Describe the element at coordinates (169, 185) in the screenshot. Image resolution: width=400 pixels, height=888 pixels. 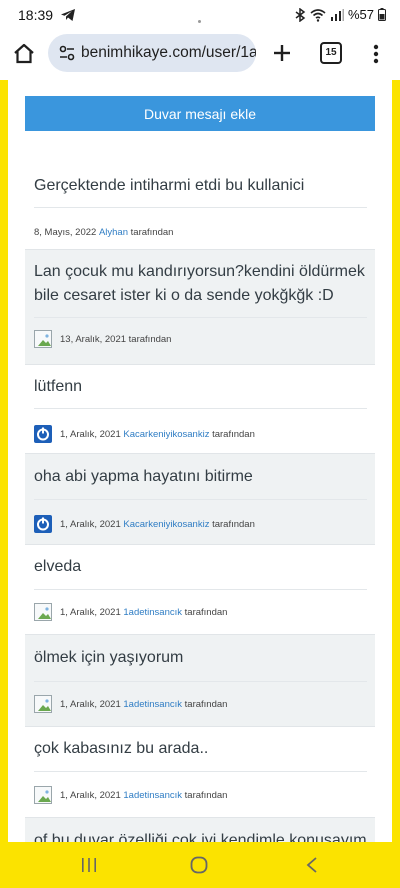
I see `message-text: Gerçektende intiharmi etdi bu kullanici` at that location.